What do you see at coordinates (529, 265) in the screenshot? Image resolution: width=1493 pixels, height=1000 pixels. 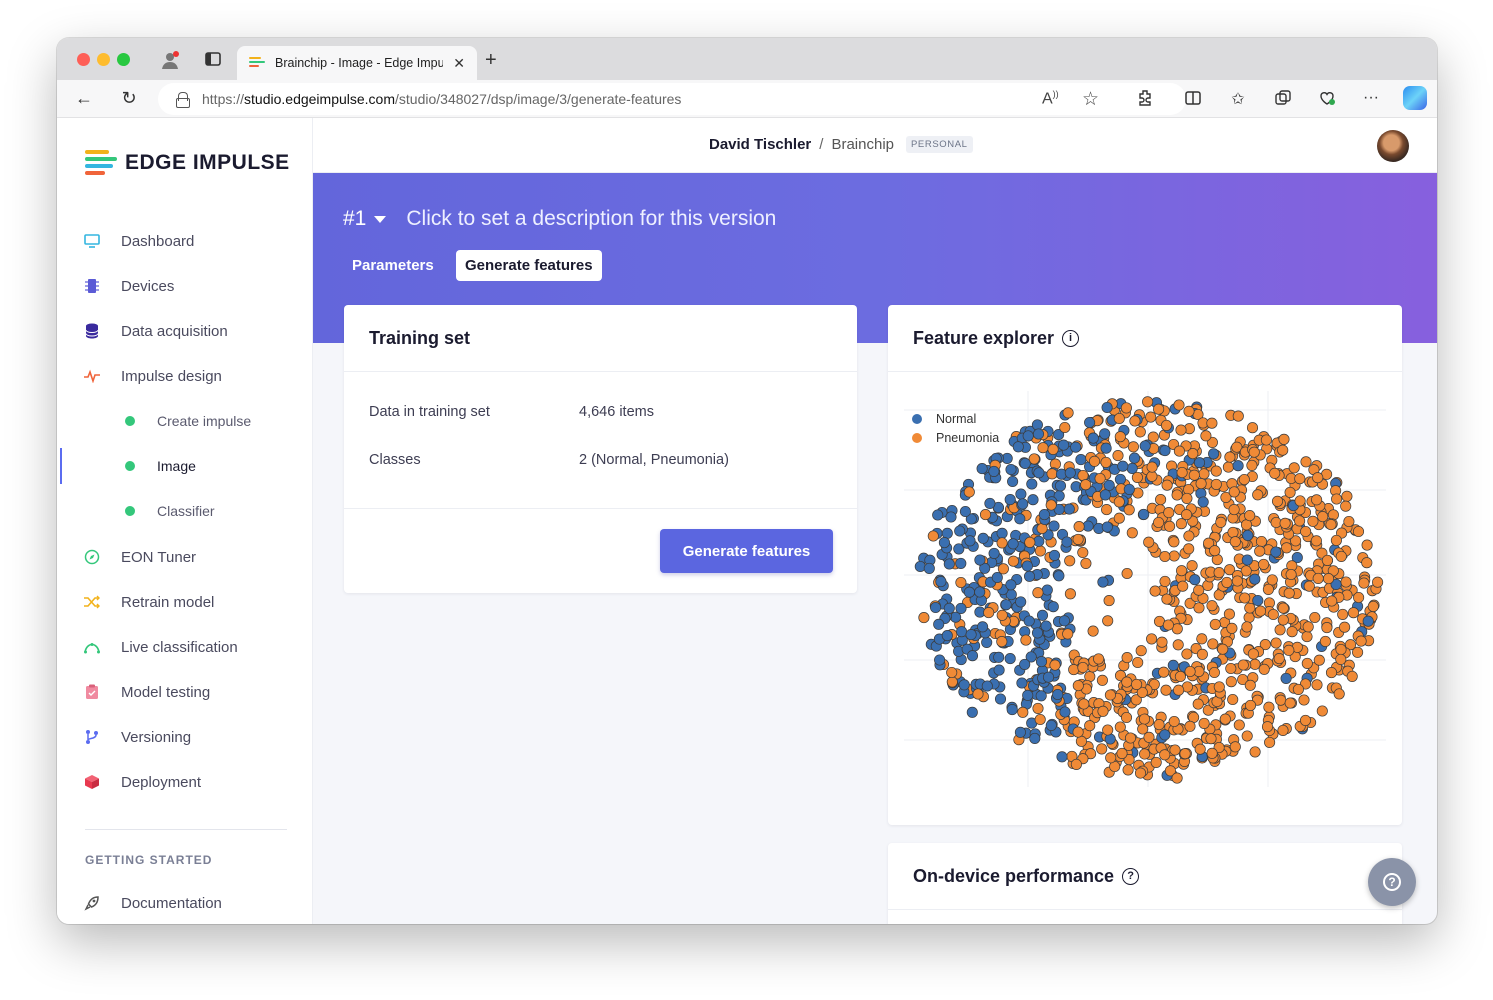 I see `tab-generate-features: Generate features` at bounding box center [529, 265].